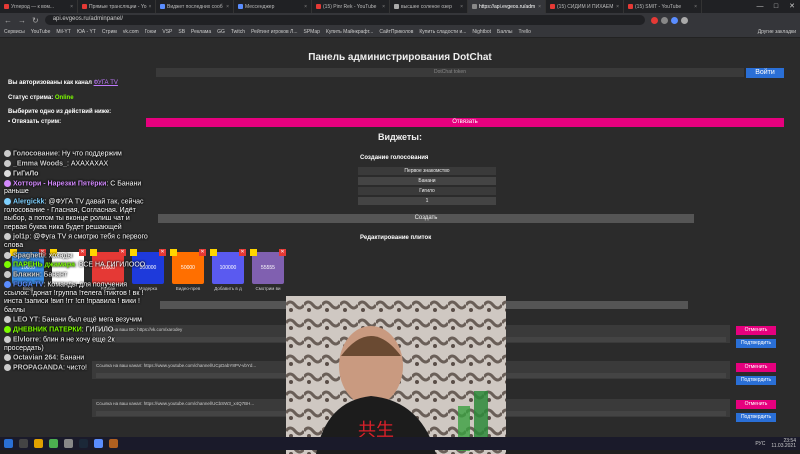  Describe the element at coordinates (481, 32) in the screenshot. I see `bookmark-item: Nightbot` at that location.